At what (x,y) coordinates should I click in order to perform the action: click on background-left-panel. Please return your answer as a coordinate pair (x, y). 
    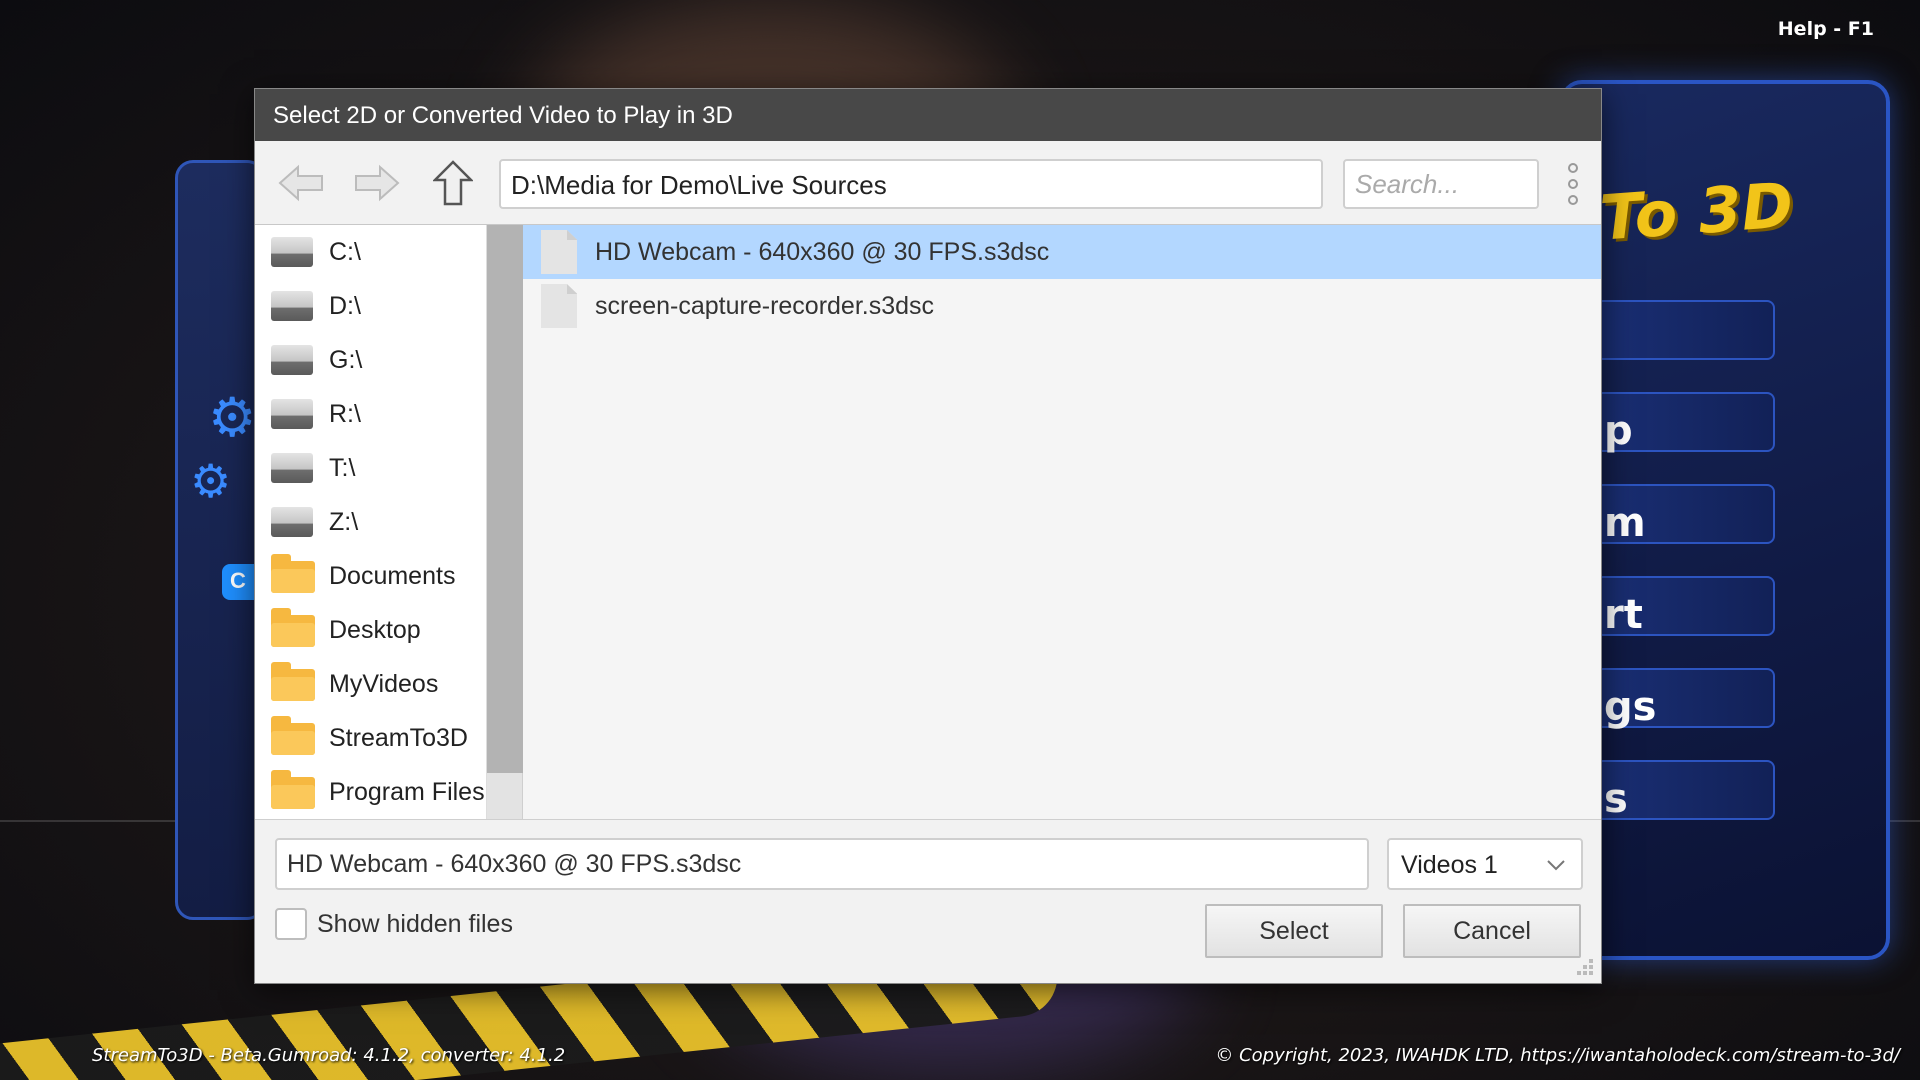
    Looking at the image, I should click on (220, 540).